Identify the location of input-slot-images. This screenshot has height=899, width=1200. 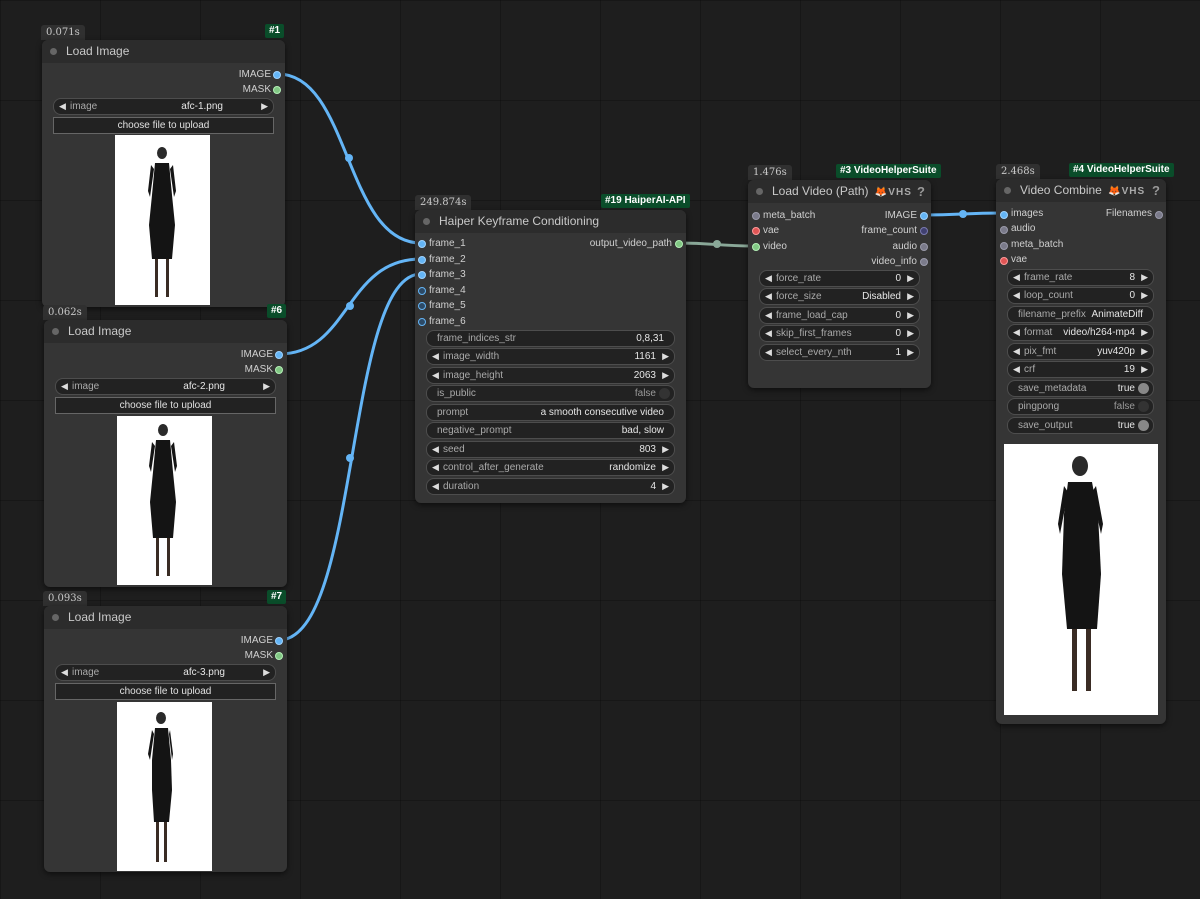
(1004, 215).